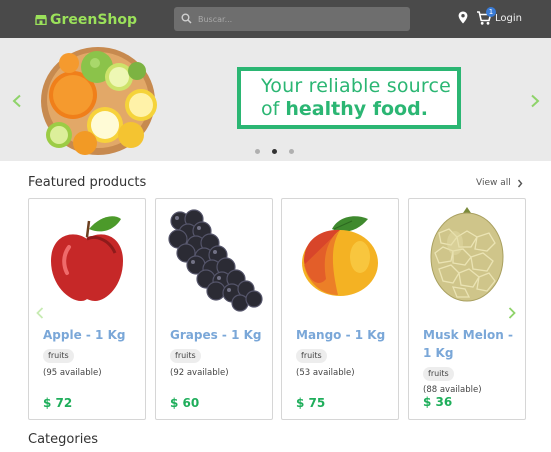 This screenshot has height=452, width=551. Describe the element at coordinates (58, 403) in the screenshot. I see `product-price: $ 72` at that location.